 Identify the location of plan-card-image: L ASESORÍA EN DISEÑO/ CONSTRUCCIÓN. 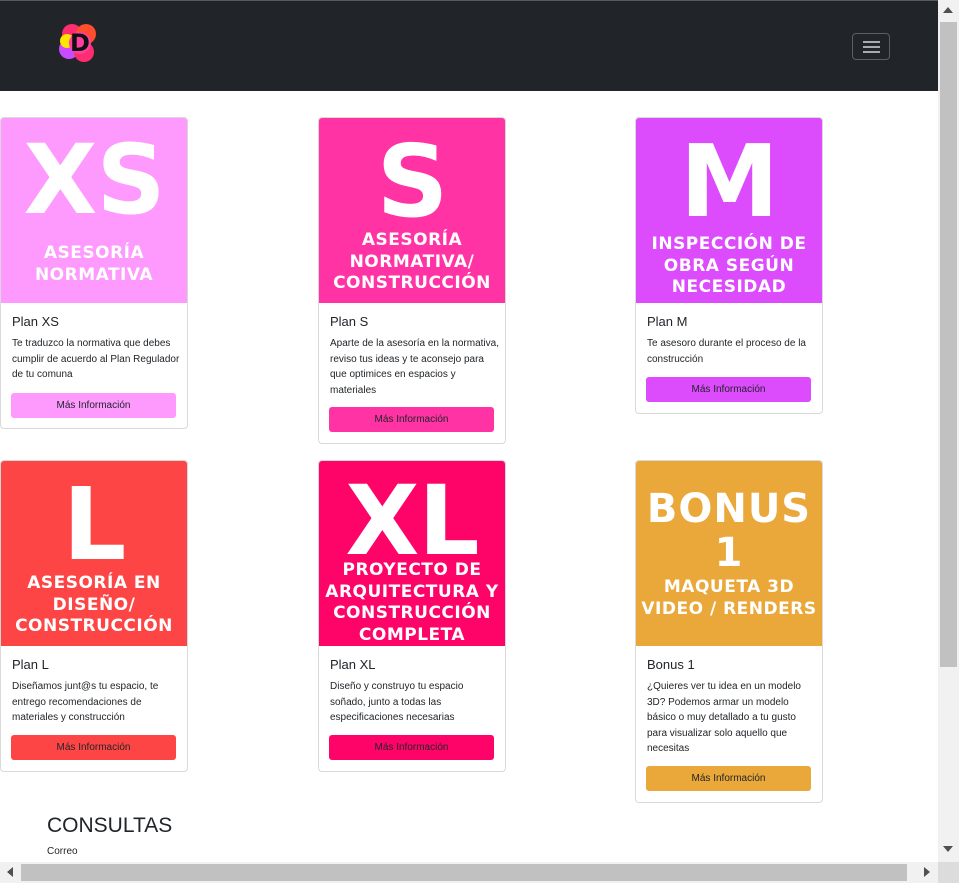
(94, 553).